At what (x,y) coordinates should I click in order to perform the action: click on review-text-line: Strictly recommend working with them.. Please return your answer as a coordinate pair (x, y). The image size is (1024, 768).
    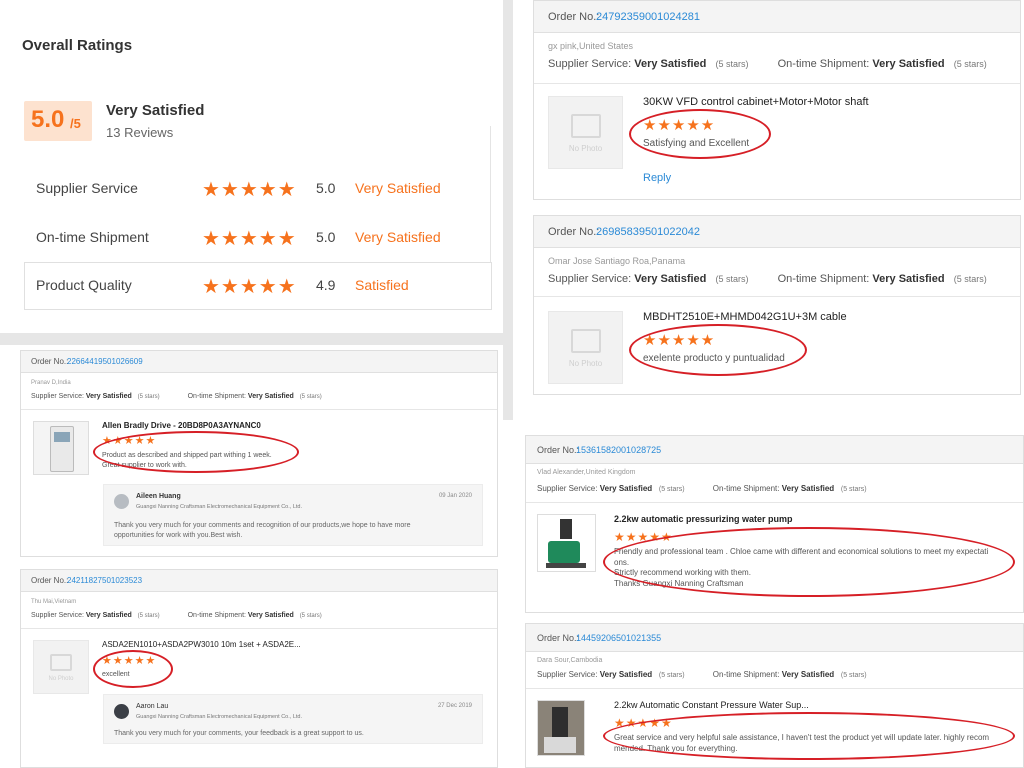
    Looking at the image, I should click on (682, 572).